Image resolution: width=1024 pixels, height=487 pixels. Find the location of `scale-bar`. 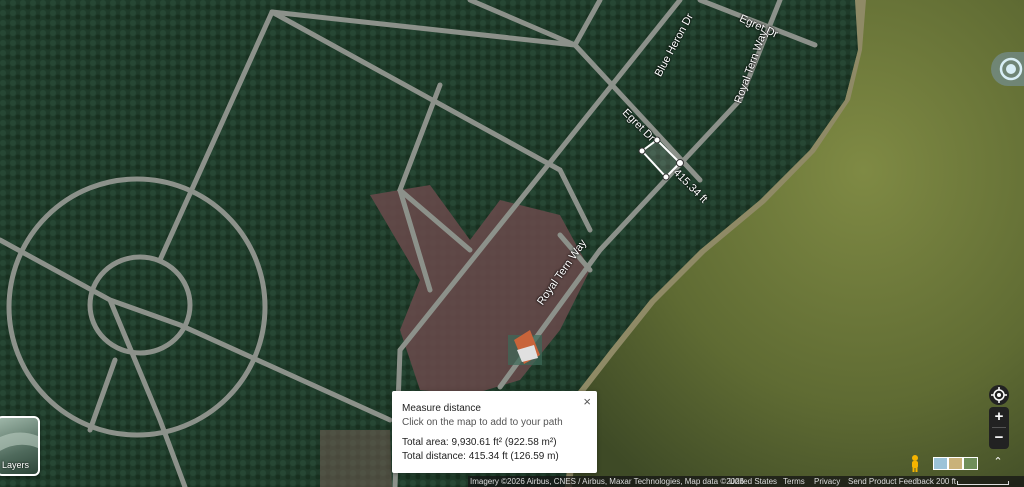

scale-bar is located at coordinates (983, 483).